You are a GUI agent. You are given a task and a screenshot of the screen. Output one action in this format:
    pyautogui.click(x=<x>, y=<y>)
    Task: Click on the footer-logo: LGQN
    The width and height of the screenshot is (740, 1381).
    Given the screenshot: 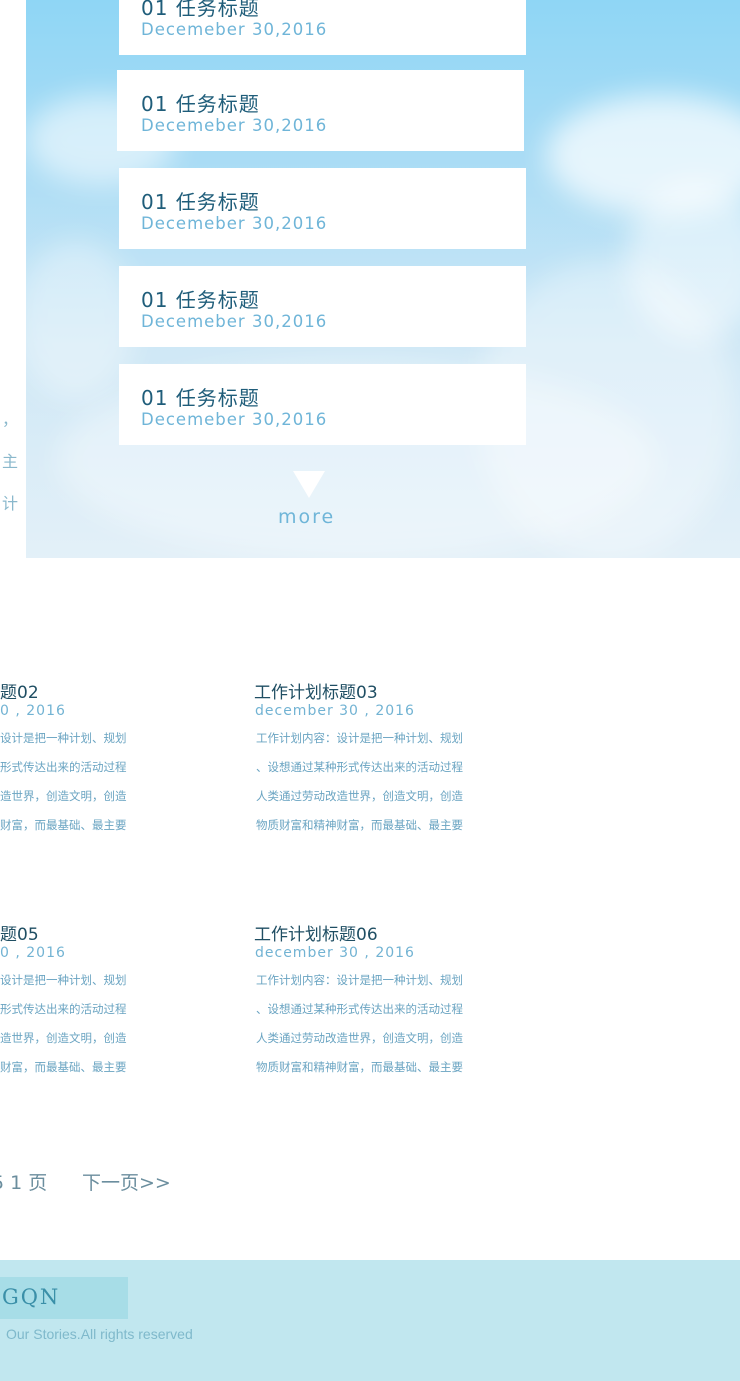 What is the action you would take?
    pyautogui.click(x=64, y=1298)
    